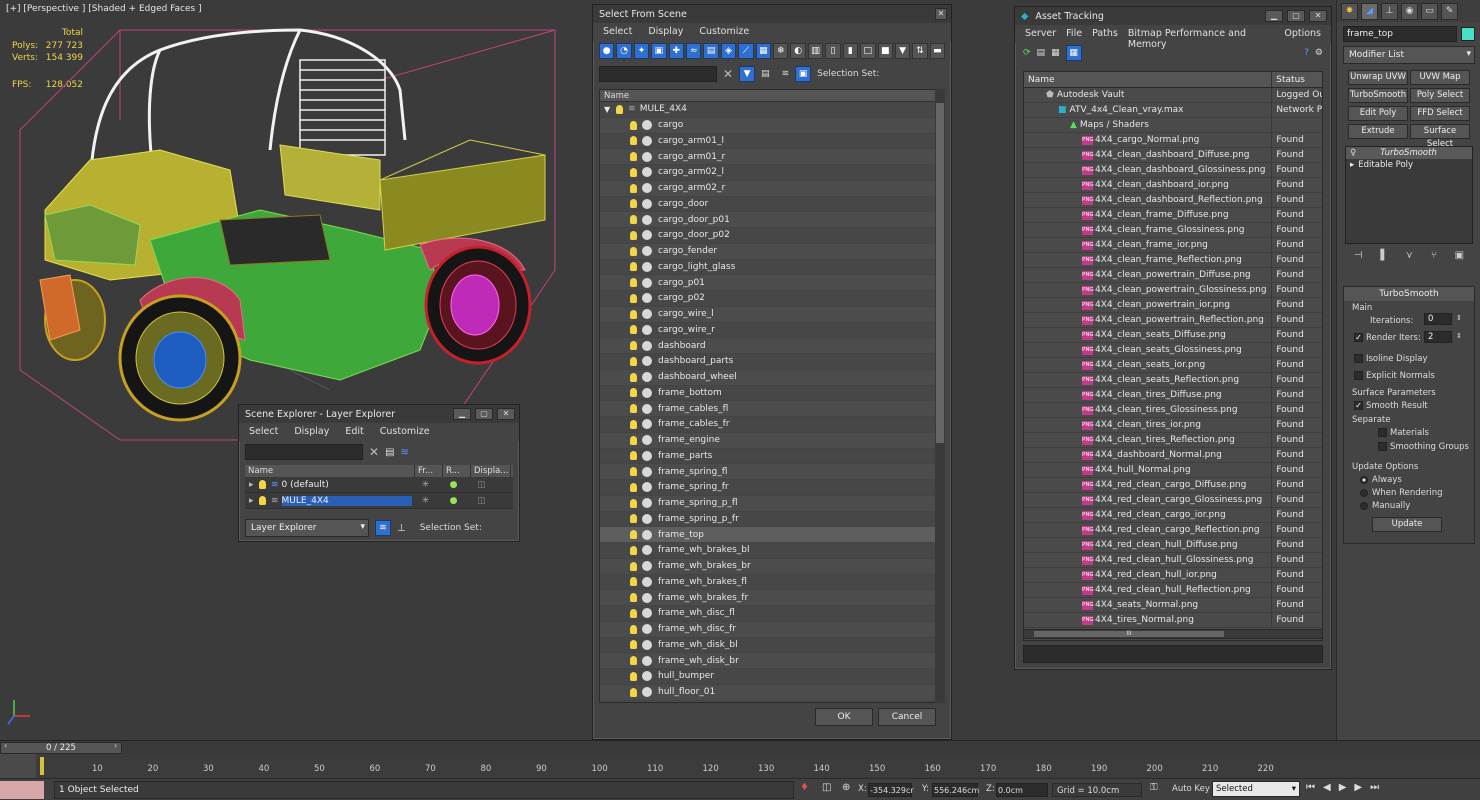 The height and width of the screenshot is (800, 1480). I want to click on stack-item: ▸ Editable Poly, so click(1409, 165).